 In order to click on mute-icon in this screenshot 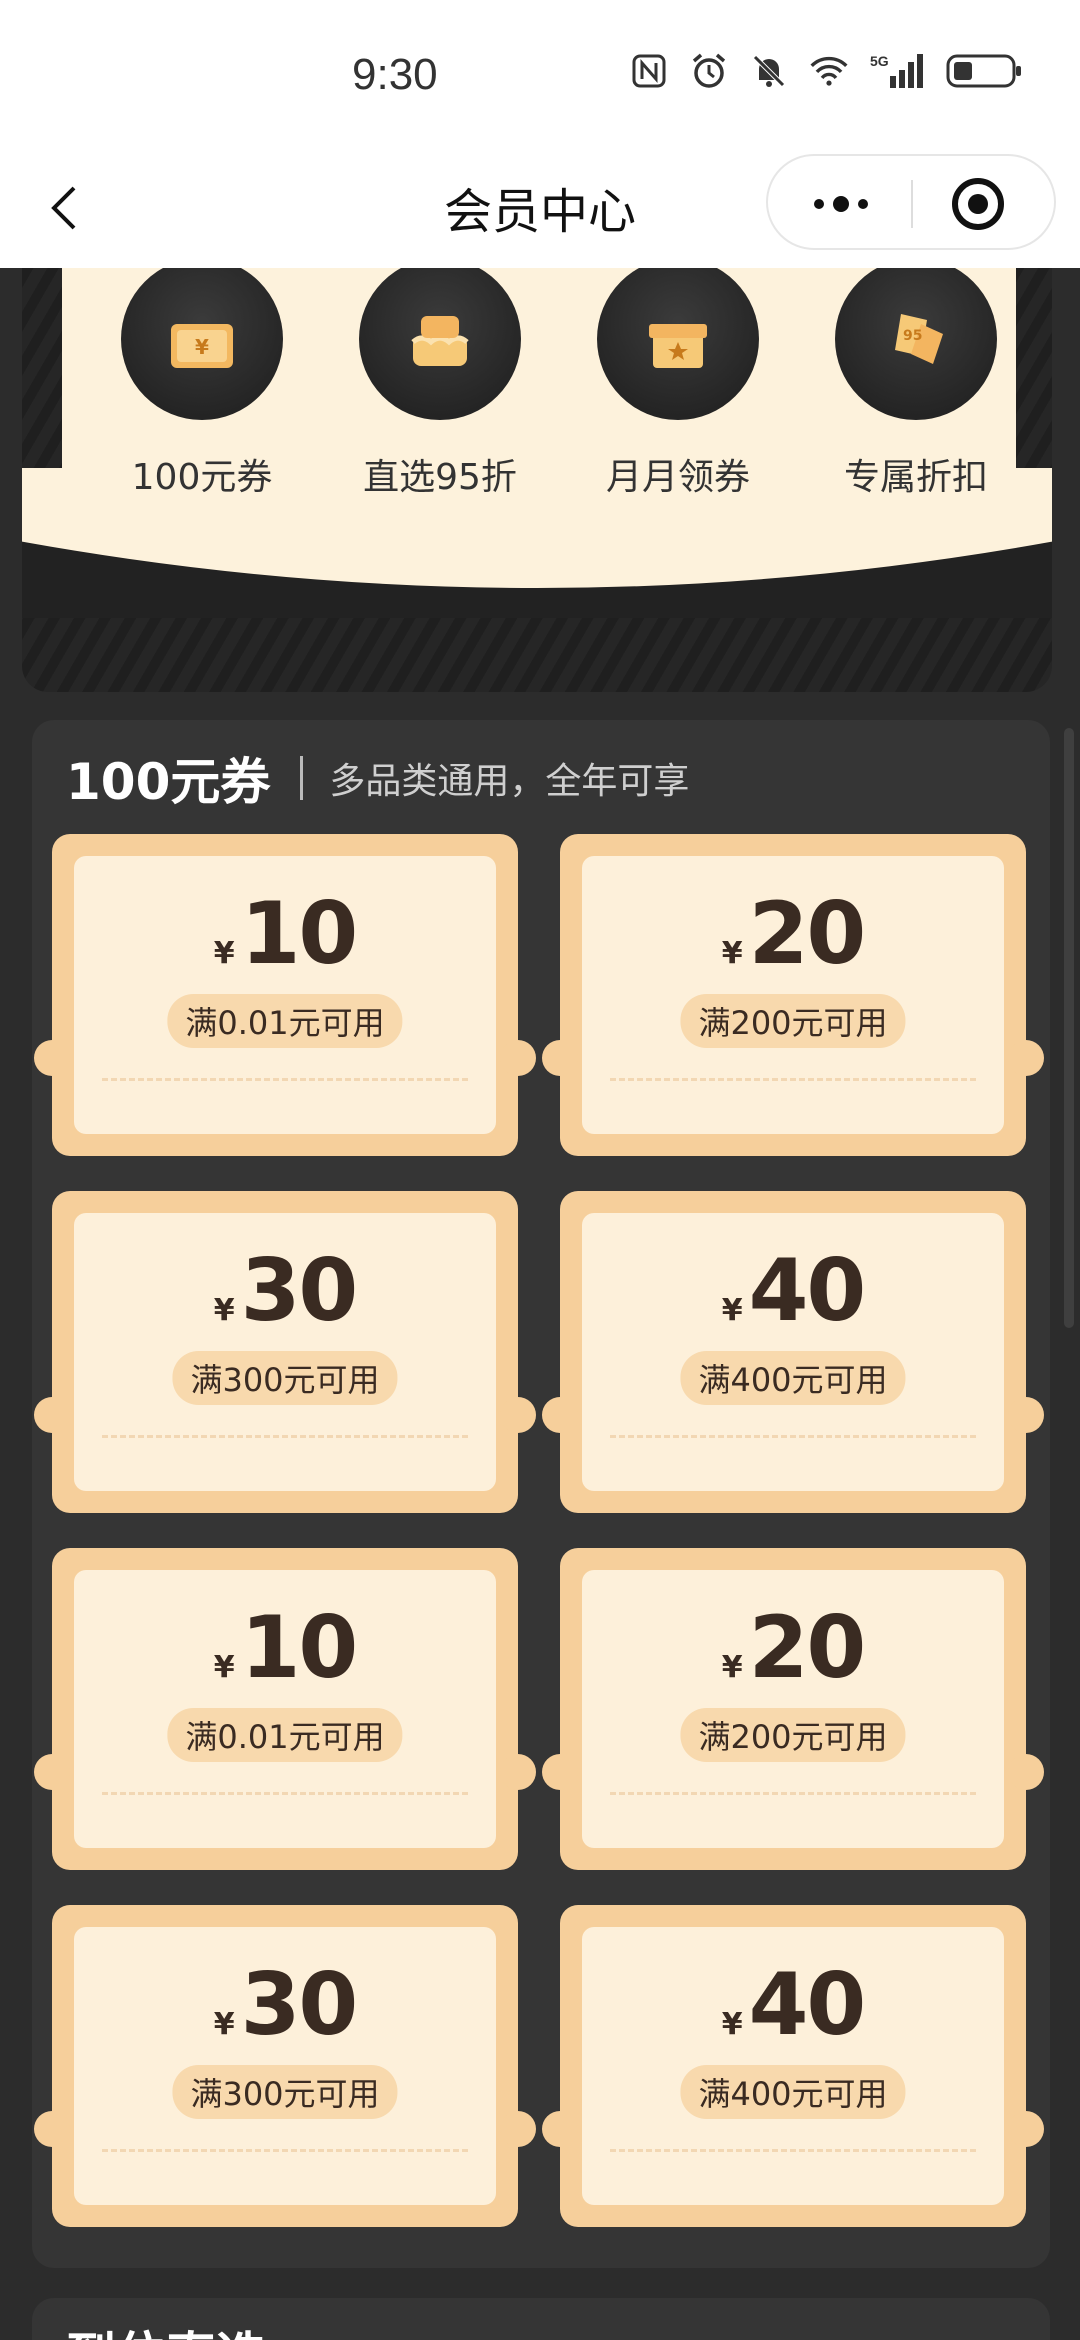, I will do `click(769, 71)`.